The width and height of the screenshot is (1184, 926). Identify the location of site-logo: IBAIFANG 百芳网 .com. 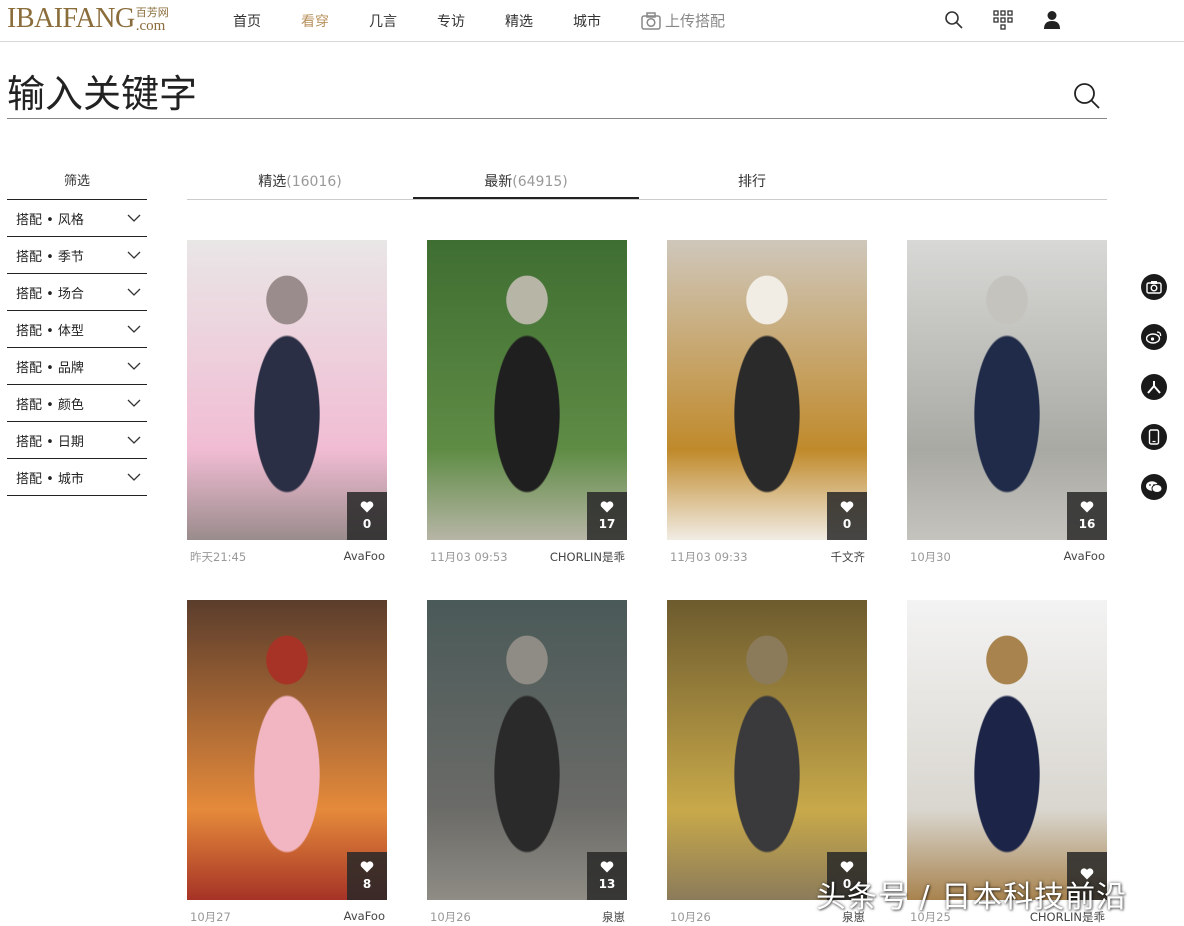
(88, 19).